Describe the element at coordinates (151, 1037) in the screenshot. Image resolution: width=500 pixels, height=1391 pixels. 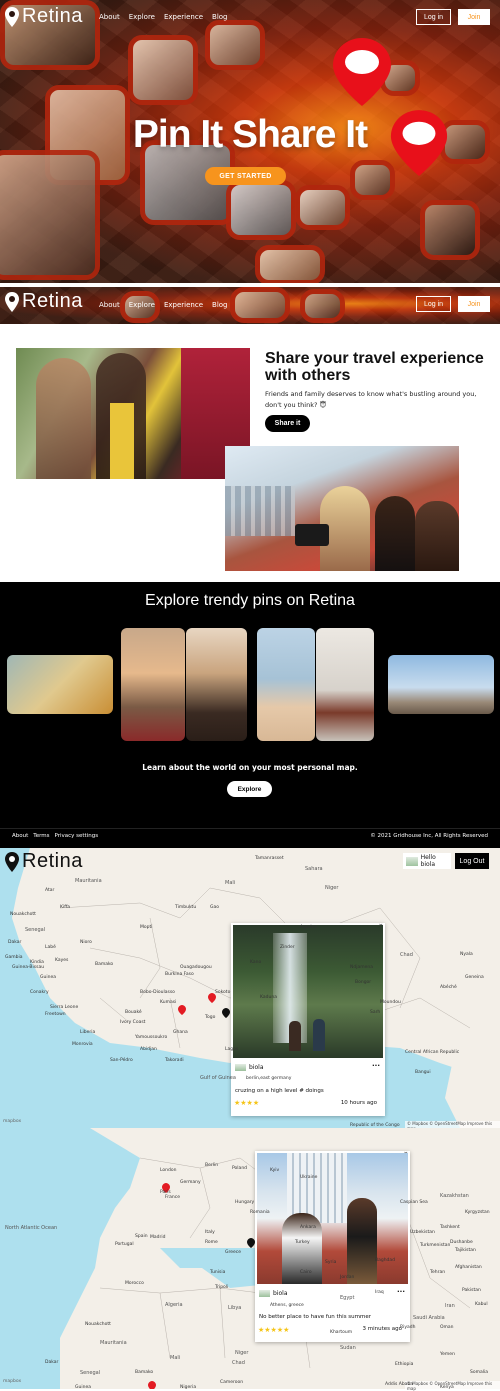
I see `map-place-label: Yamoussoukro` at that location.